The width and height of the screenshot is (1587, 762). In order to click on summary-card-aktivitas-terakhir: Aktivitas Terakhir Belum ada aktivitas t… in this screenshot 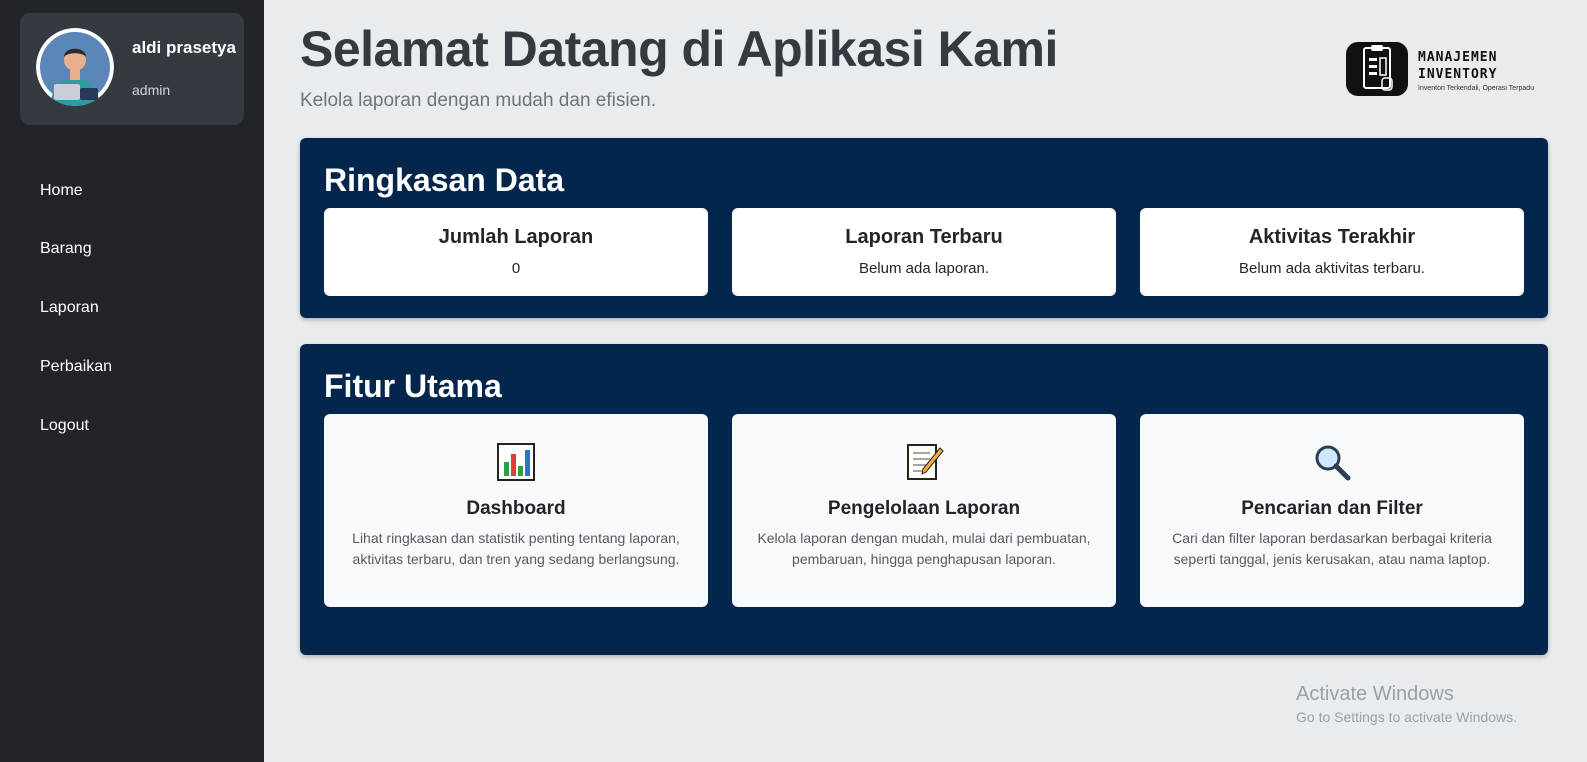, I will do `click(1332, 252)`.